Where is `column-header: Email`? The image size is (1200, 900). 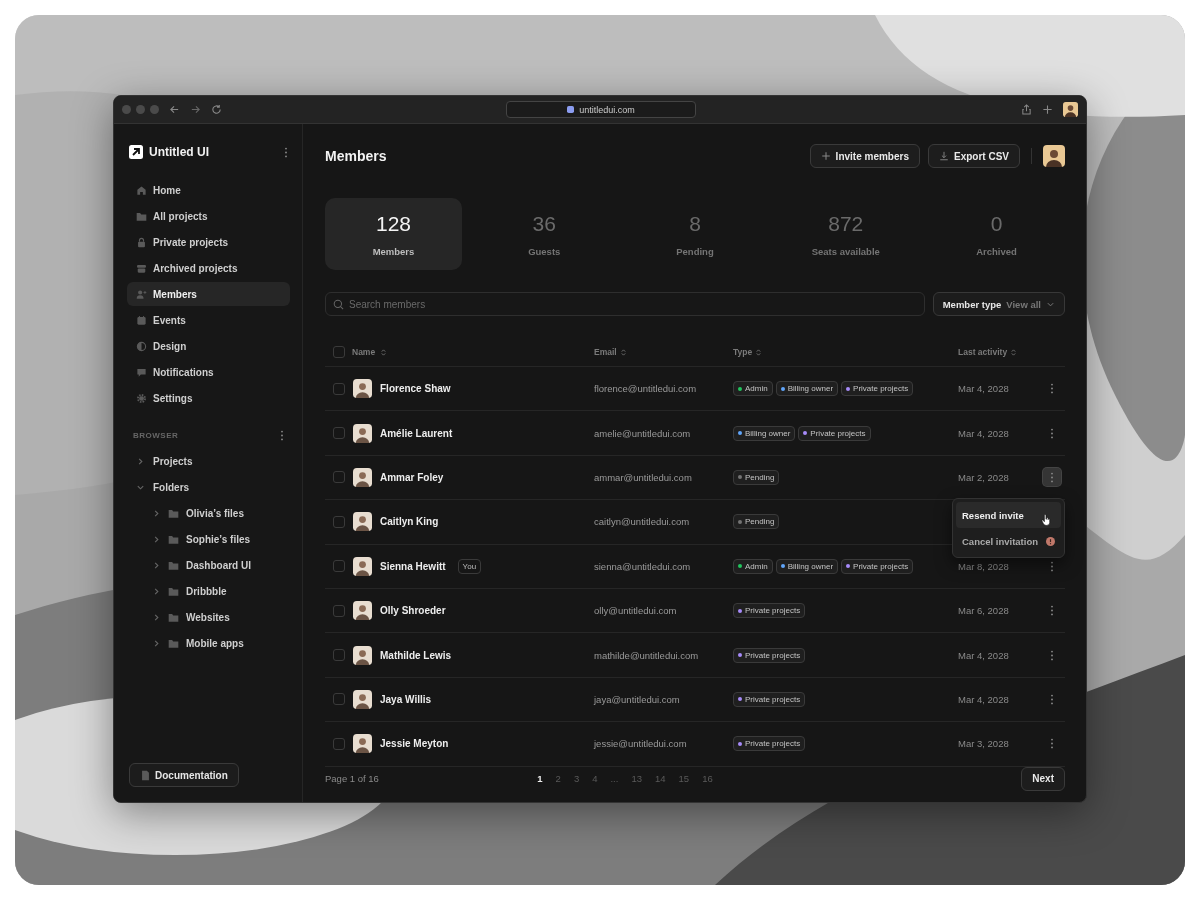
column-header: Email is located at coordinates (605, 352).